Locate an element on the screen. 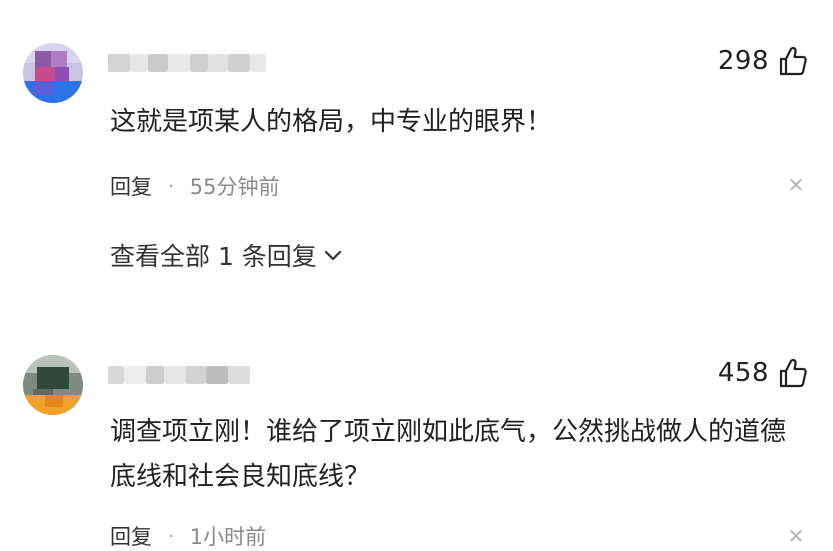  comment-time: 55分钟前 is located at coordinates (234, 187).